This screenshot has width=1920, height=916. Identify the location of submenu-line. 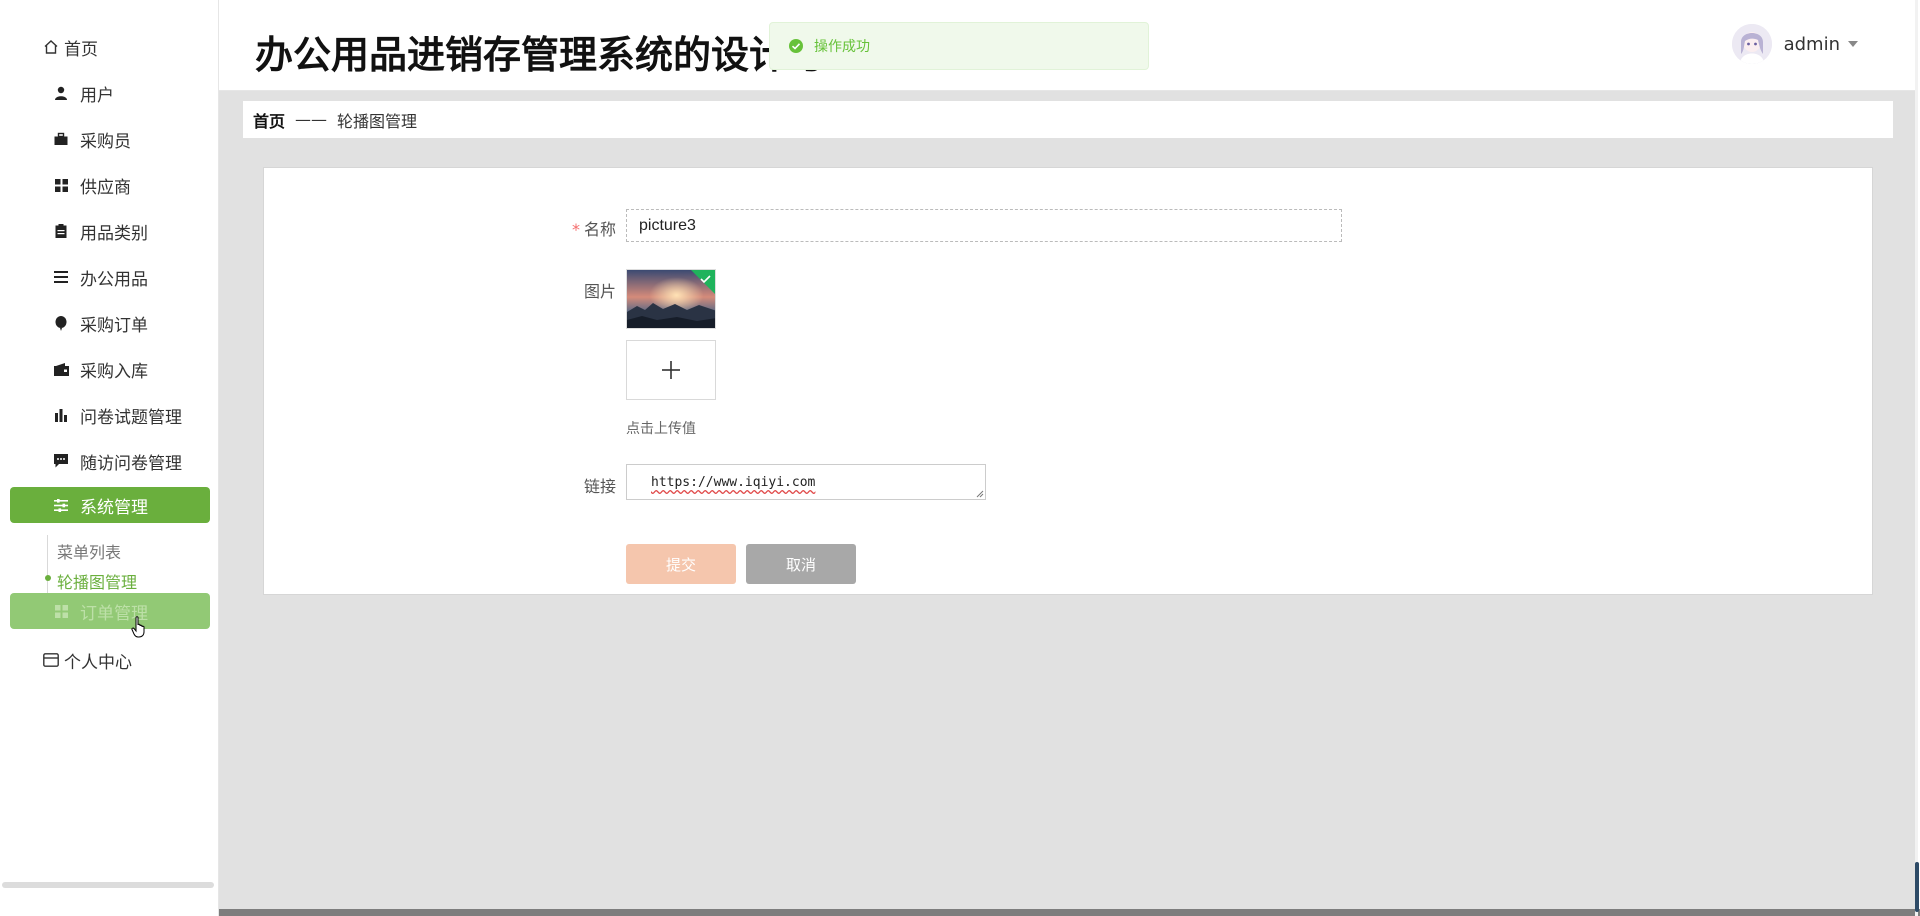
(47, 565).